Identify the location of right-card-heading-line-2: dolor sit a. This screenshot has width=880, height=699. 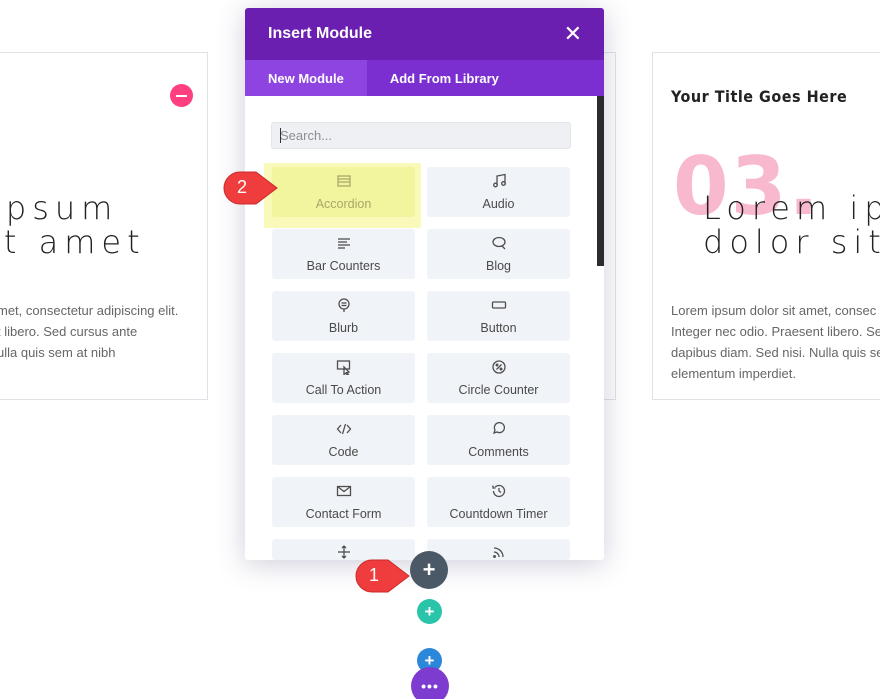
(791, 242).